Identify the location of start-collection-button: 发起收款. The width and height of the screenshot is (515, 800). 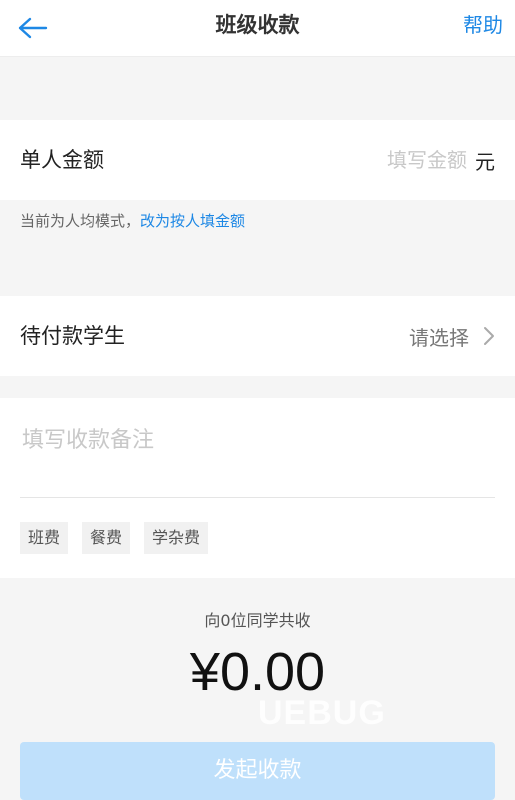
(257, 771).